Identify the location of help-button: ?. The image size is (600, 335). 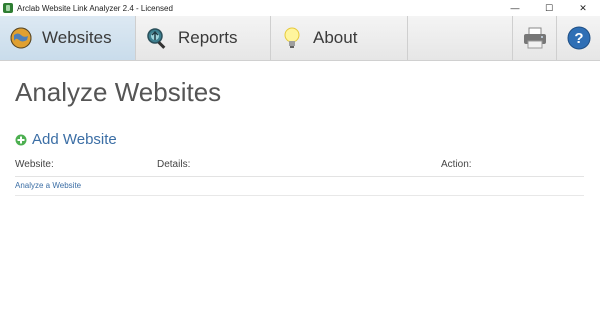
(578, 38).